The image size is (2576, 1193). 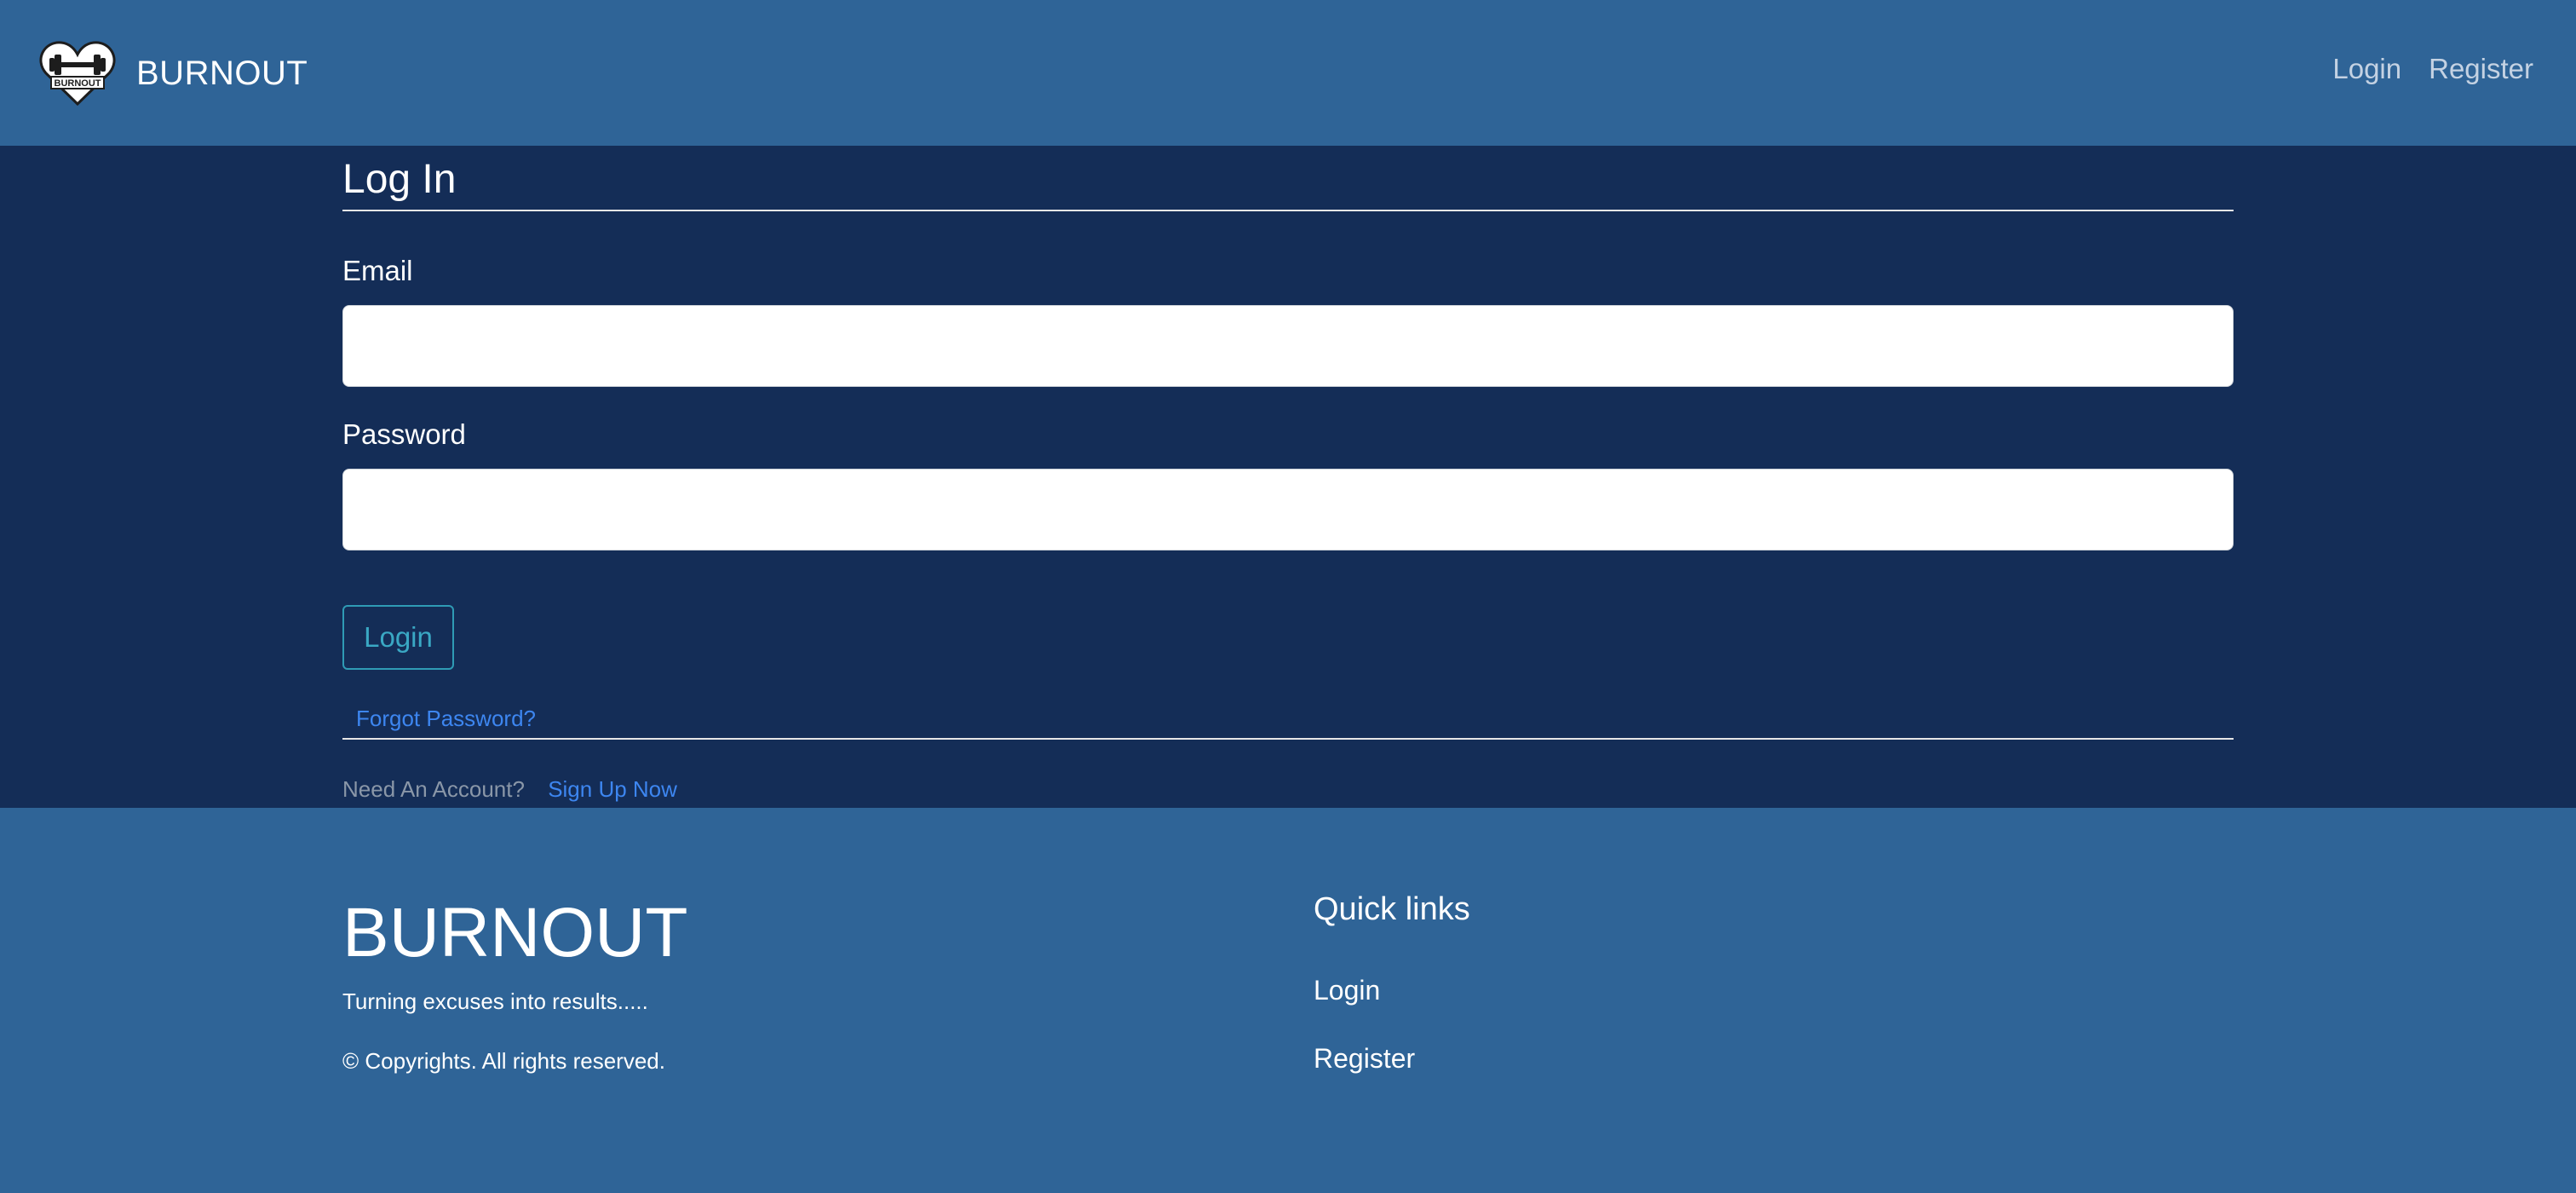 I want to click on need-account-text: Need An Account?, so click(x=434, y=789).